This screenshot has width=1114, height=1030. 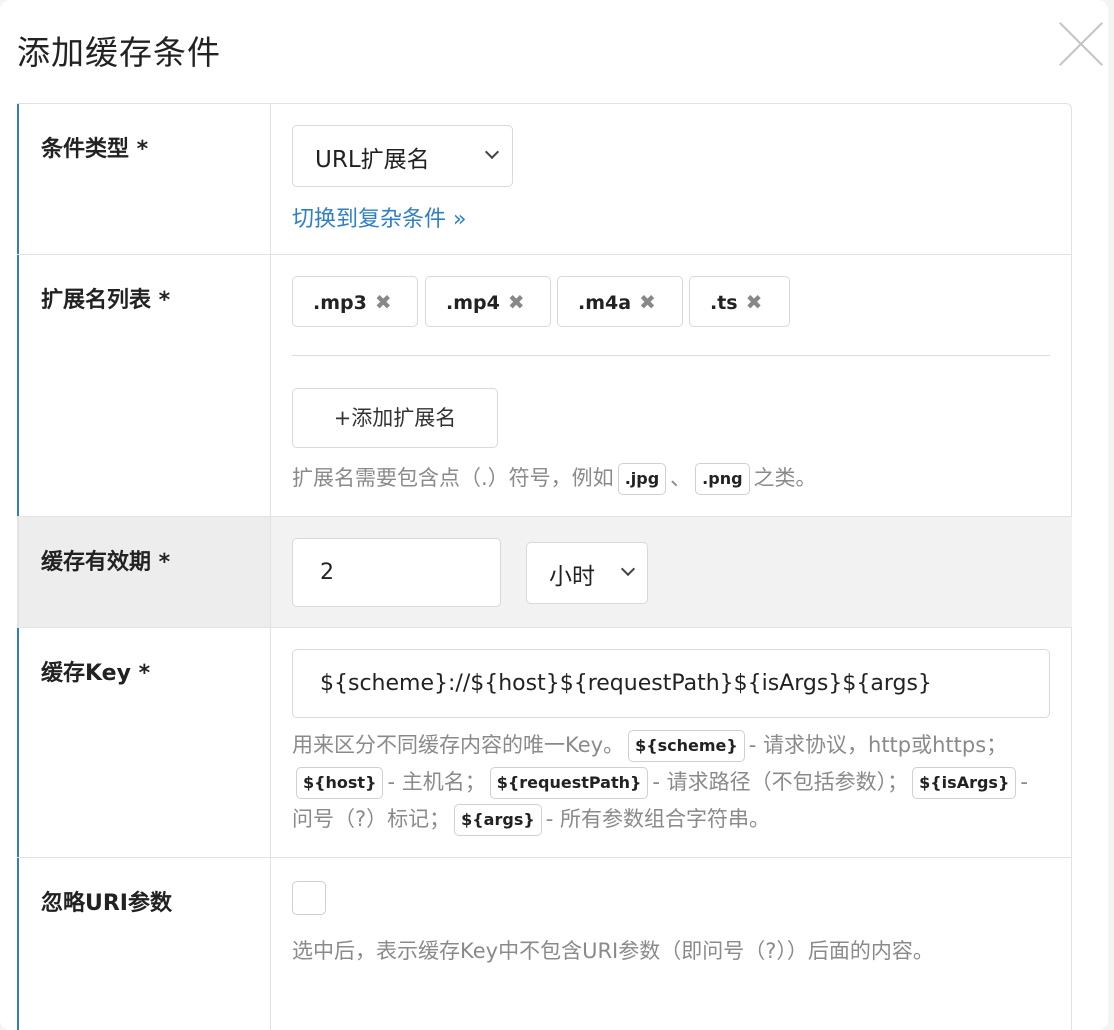 I want to click on code-is-args: ${isArgs}, so click(x=964, y=783).